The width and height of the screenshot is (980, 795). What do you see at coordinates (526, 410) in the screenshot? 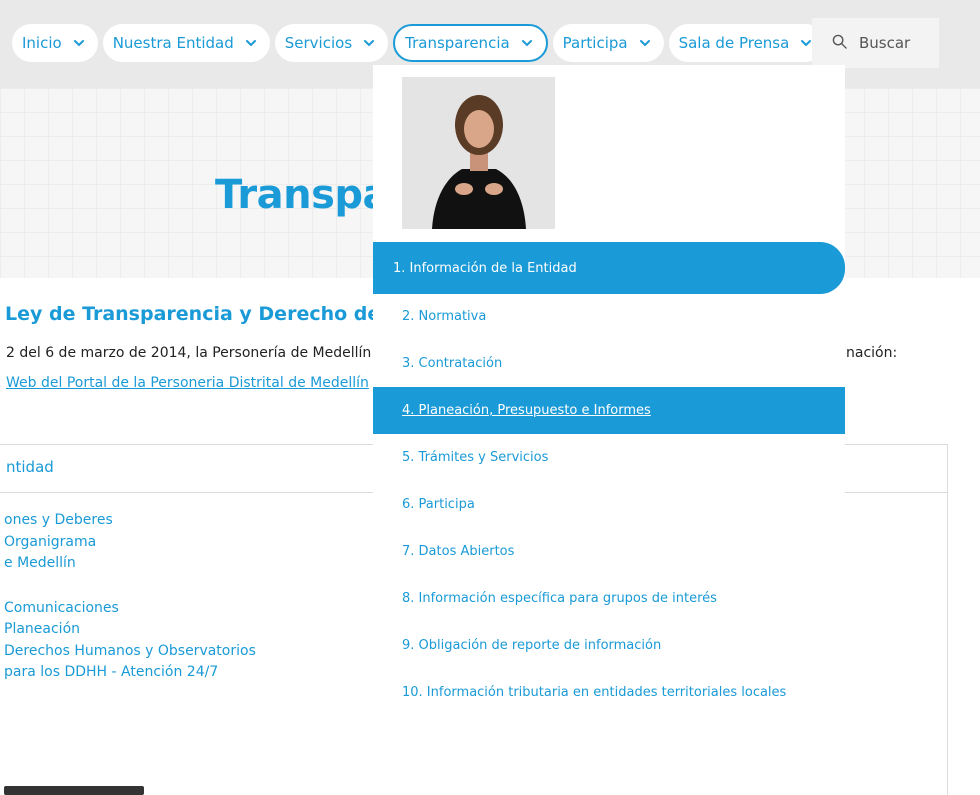
I see `dropdown-item-label: 4. Planeación, Presupuesto e Informes` at bounding box center [526, 410].